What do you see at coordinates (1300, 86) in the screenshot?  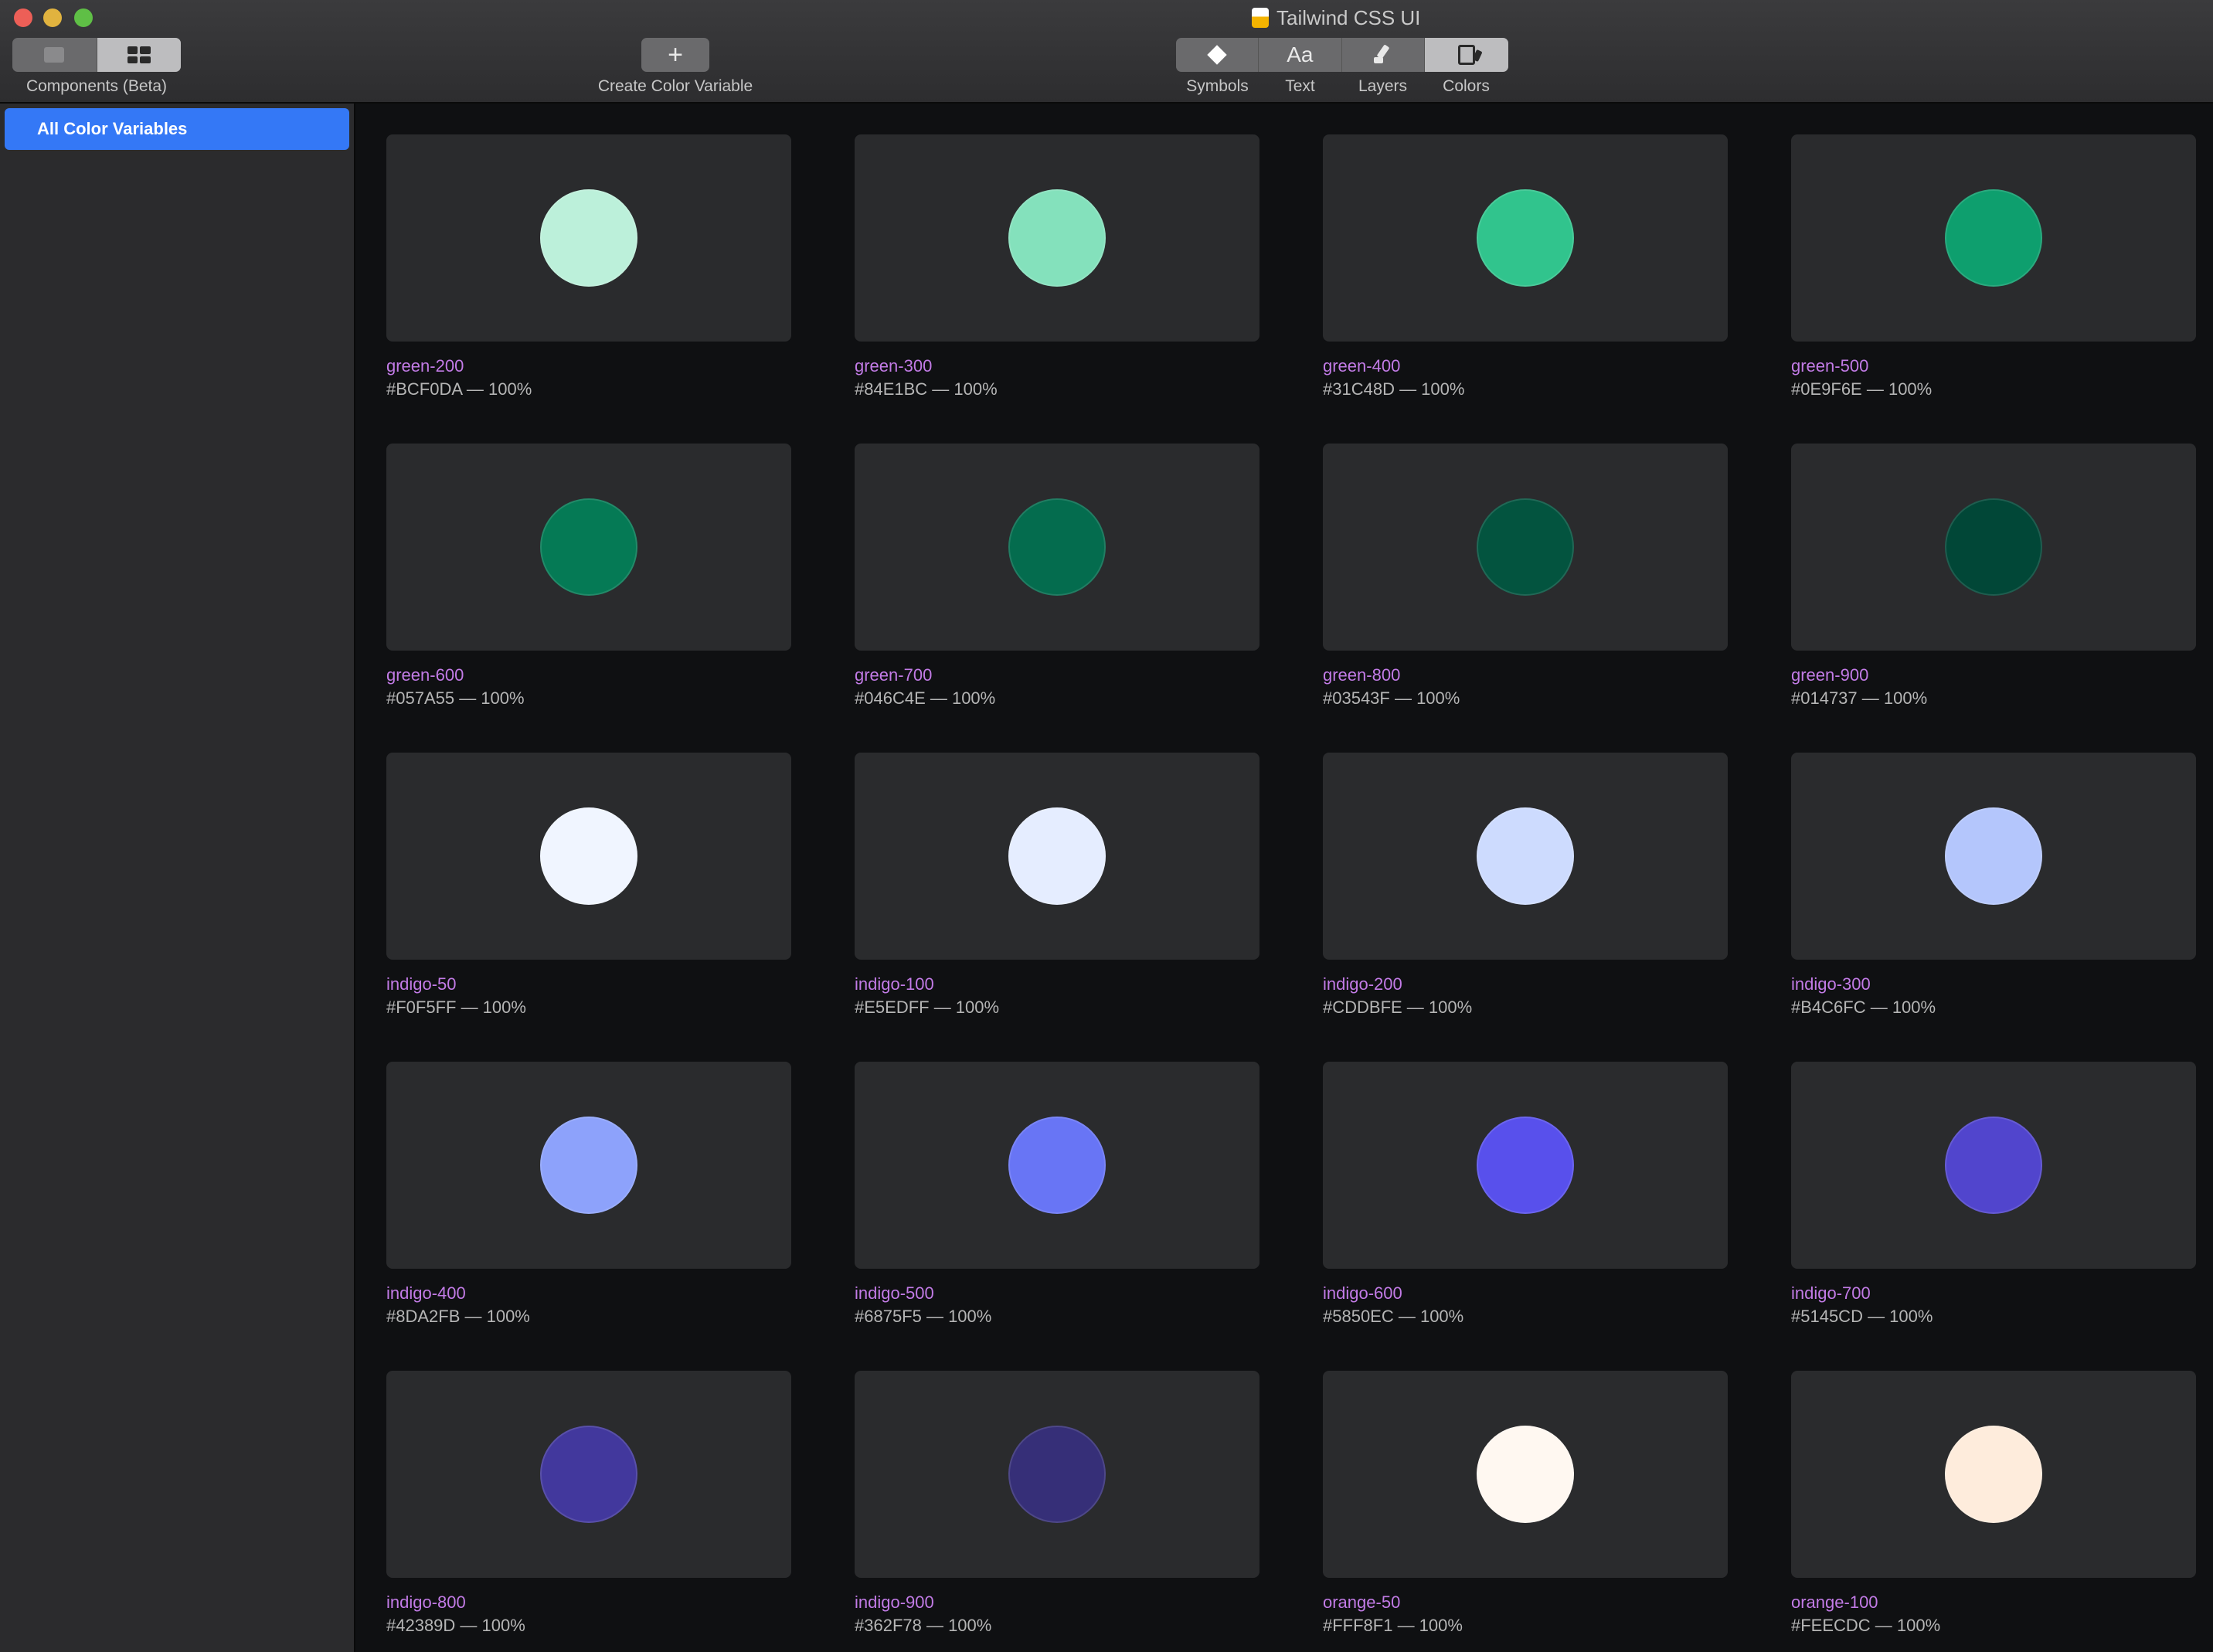 I see `text-label: Text` at bounding box center [1300, 86].